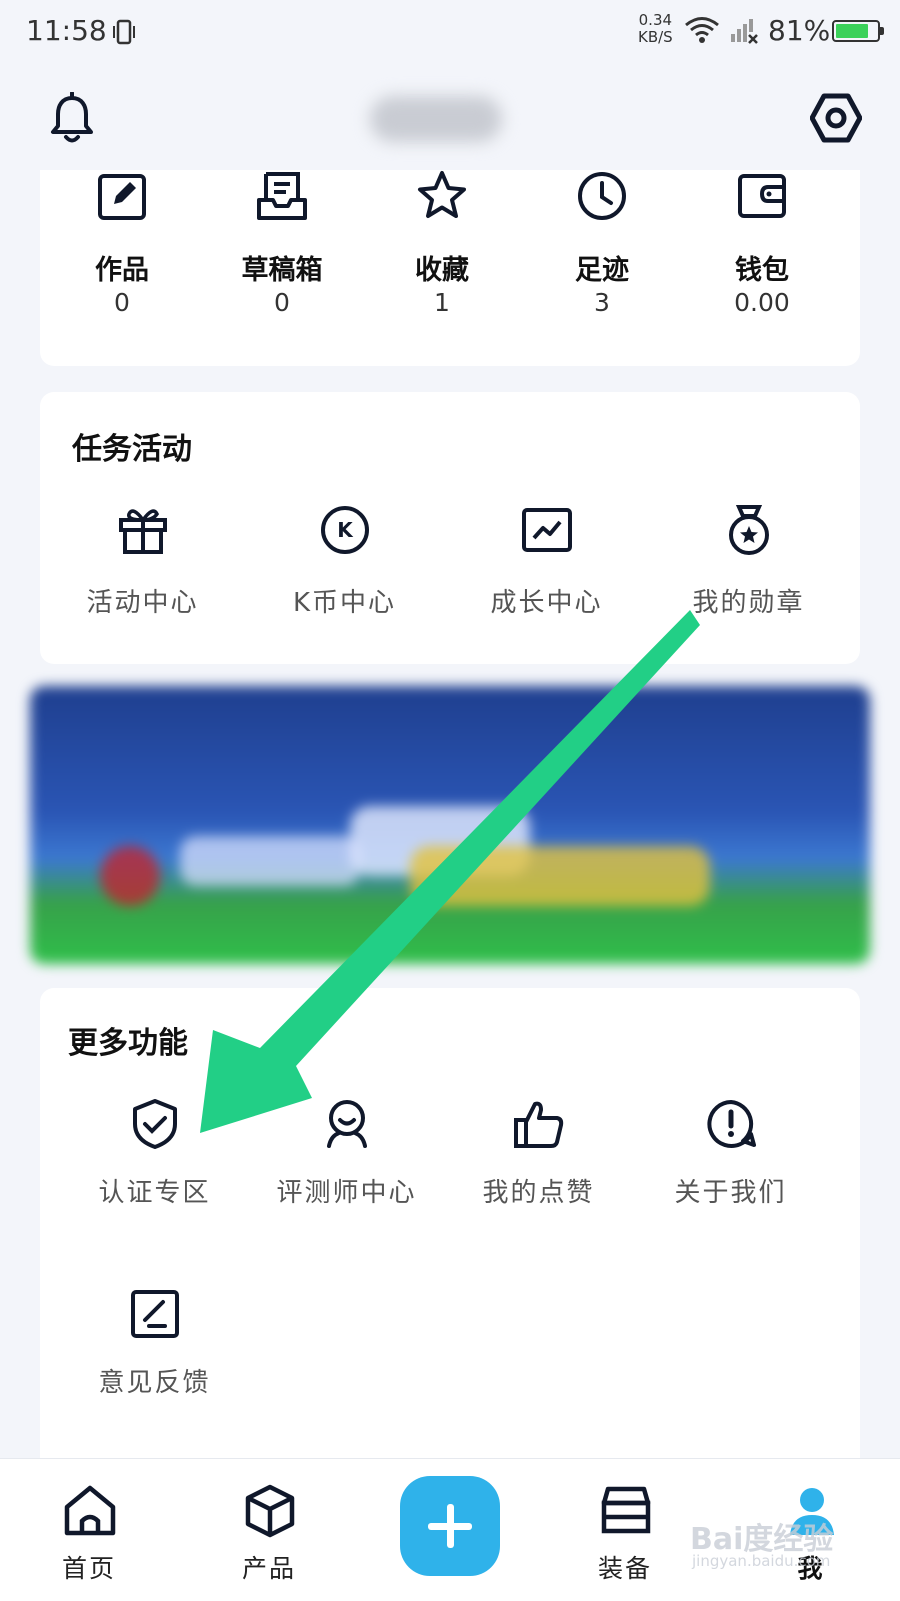  Describe the element at coordinates (270, 1511) in the screenshot. I see `box-icon` at that location.